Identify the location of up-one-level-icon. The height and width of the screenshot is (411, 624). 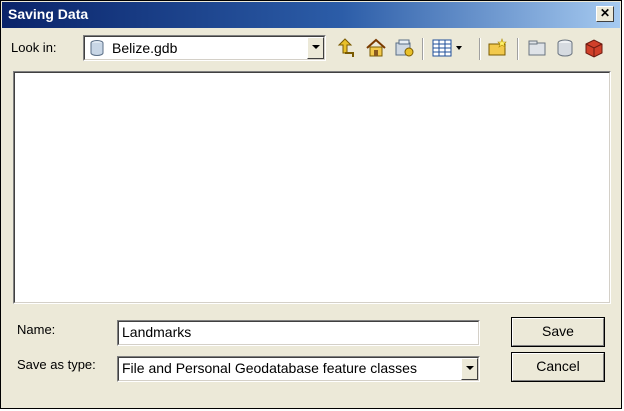
(346, 48).